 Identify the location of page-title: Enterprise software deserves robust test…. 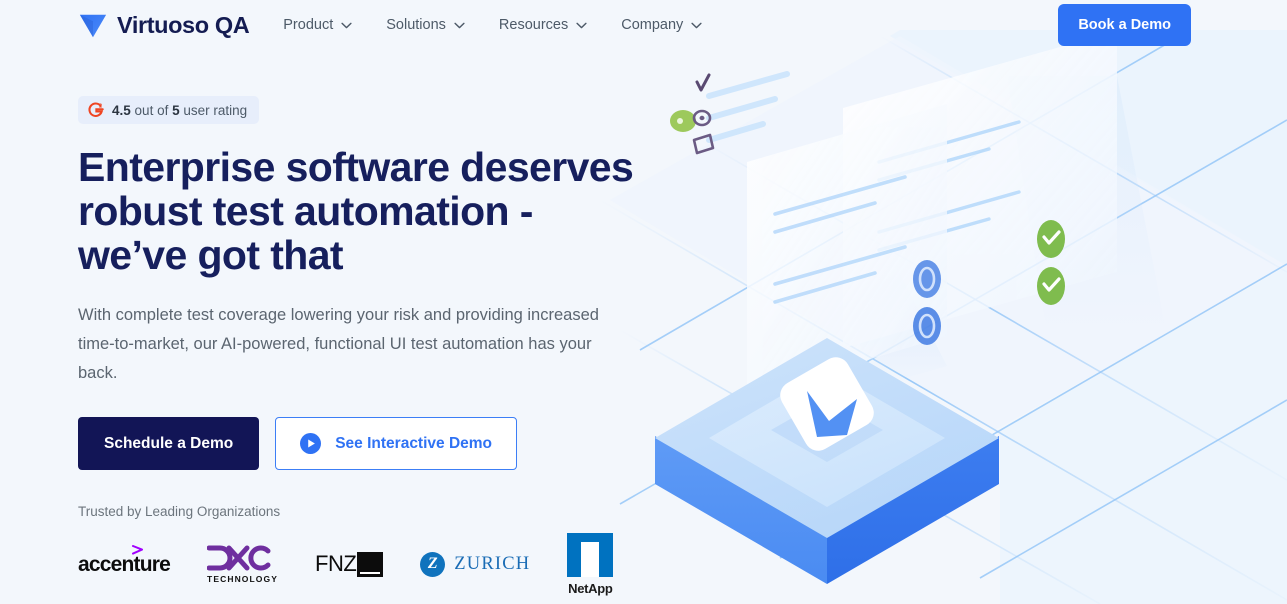
(356, 211).